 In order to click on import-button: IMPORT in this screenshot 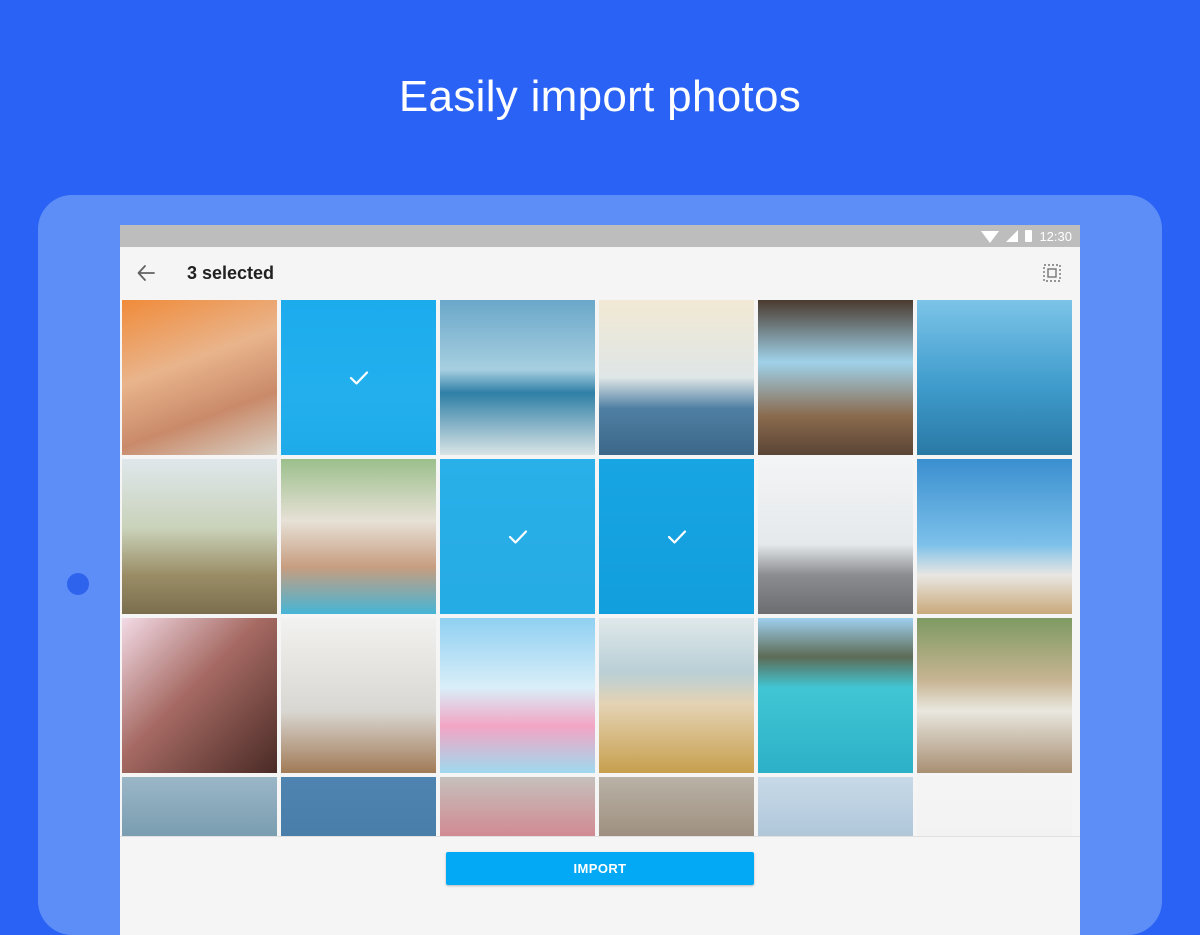, I will do `click(600, 868)`.